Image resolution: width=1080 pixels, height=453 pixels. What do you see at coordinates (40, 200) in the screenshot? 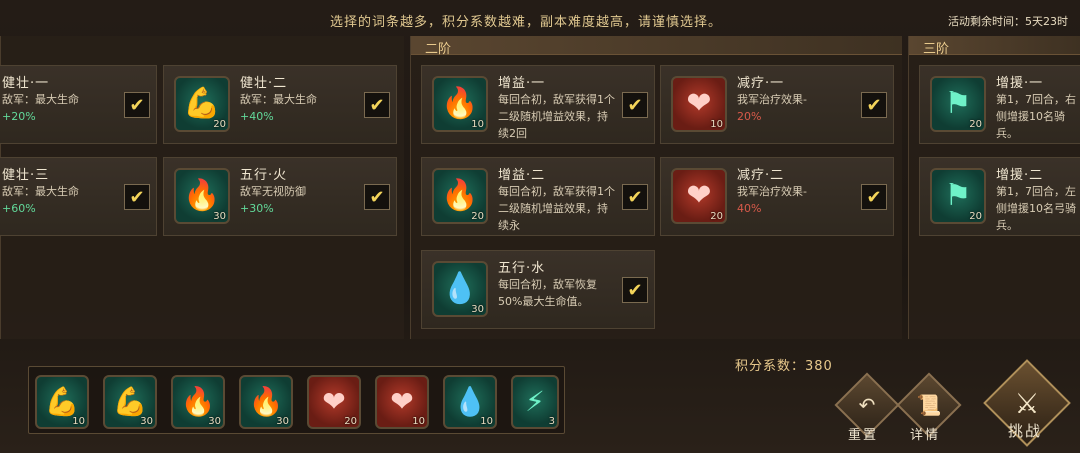
I see `card-desc: 敌军：最大生命 +60%` at bounding box center [40, 200].